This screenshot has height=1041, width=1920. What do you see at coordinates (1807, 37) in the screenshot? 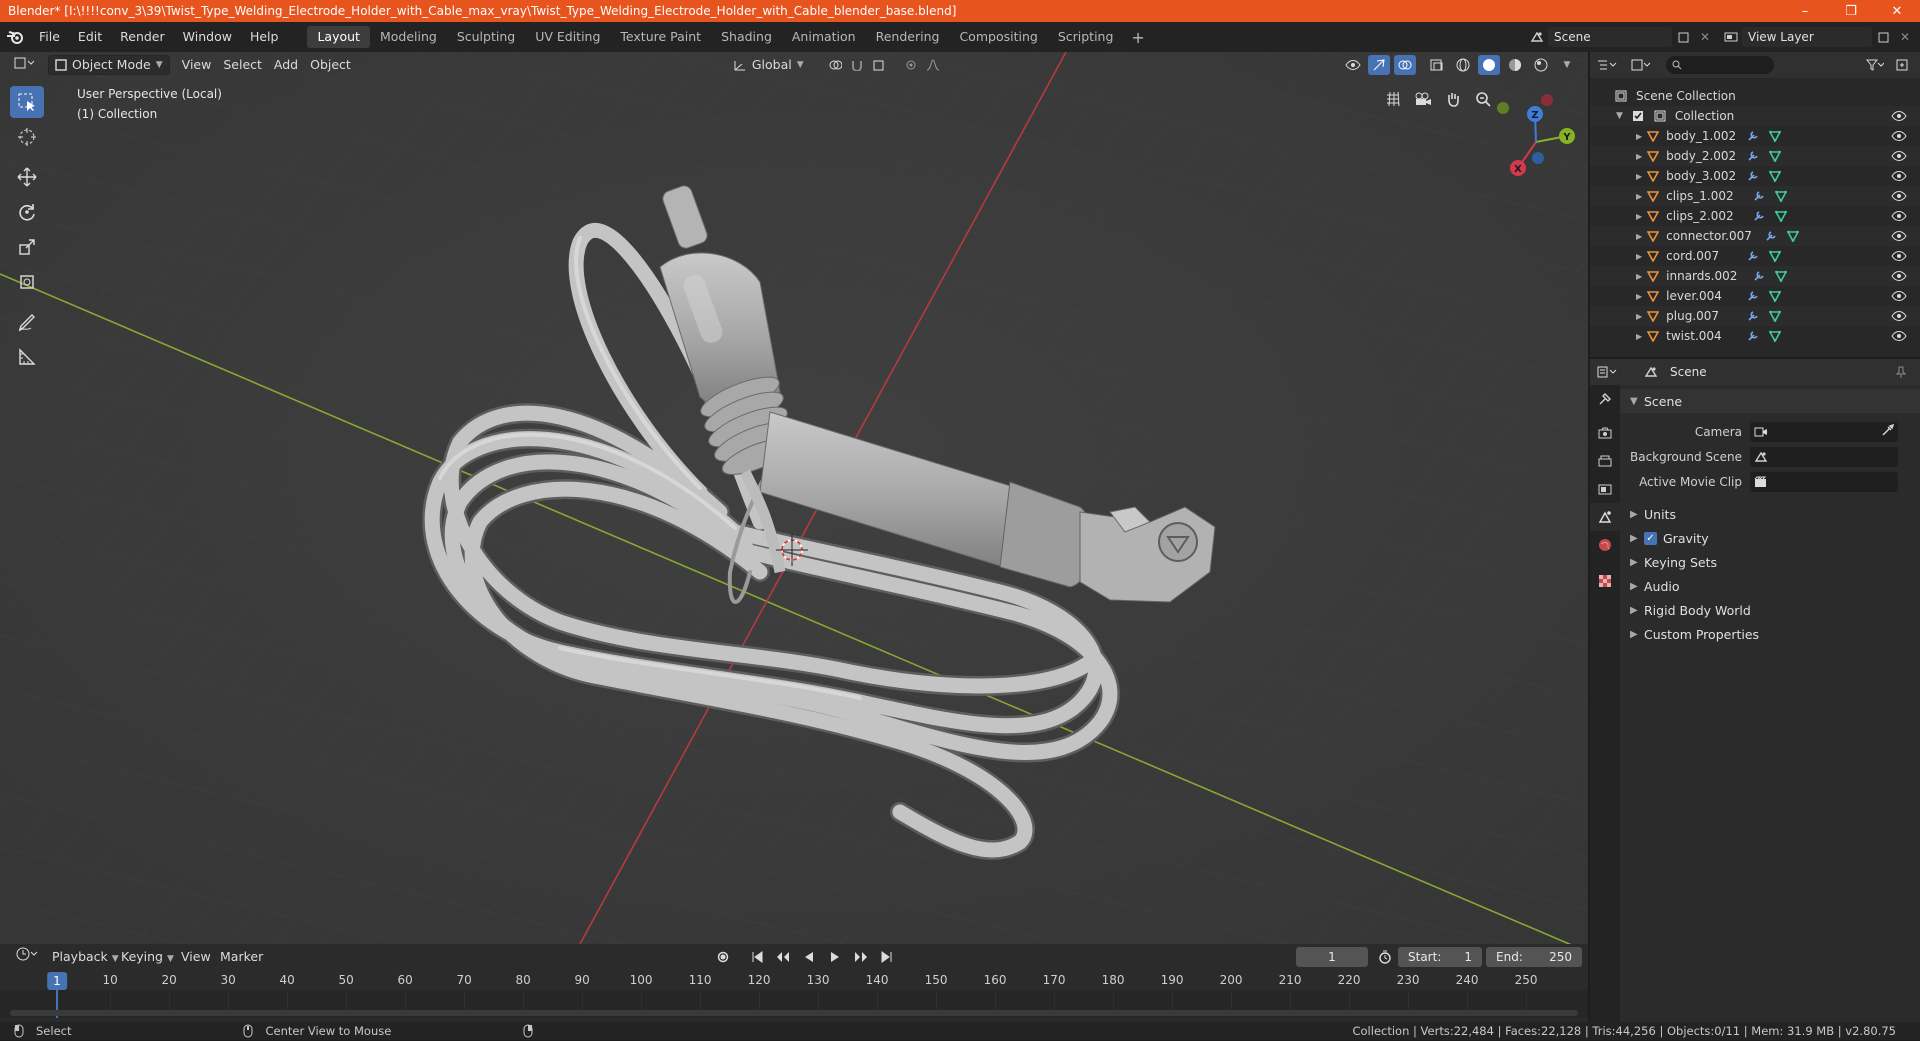
I see `viewlayer-name-field: View Layer` at bounding box center [1807, 37].